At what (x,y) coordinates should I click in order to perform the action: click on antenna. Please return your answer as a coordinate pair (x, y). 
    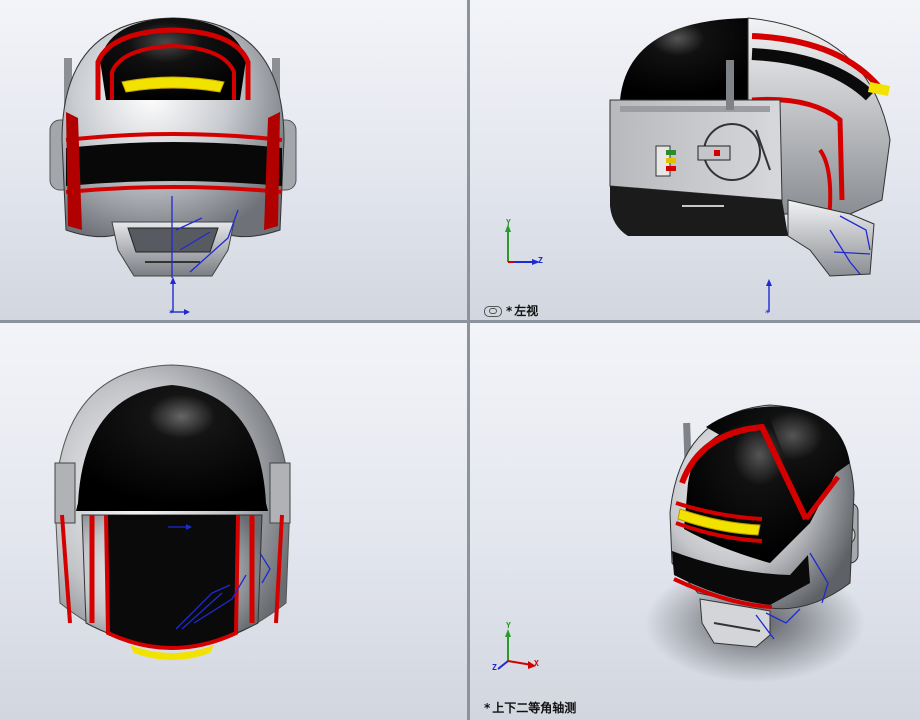
    Looking at the image, I should click on (730, 85).